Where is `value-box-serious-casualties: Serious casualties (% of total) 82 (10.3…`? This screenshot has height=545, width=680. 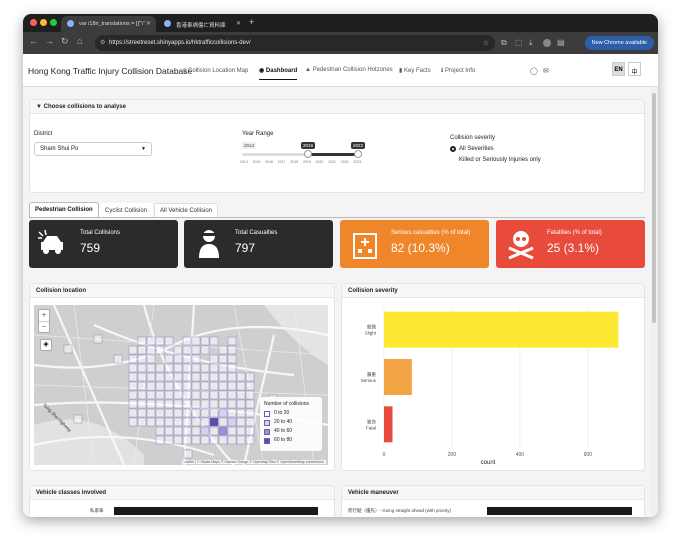
value-box-serious-casualties: Serious casualties (% of total) 82 (10.3… is located at coordinates (414, 244).